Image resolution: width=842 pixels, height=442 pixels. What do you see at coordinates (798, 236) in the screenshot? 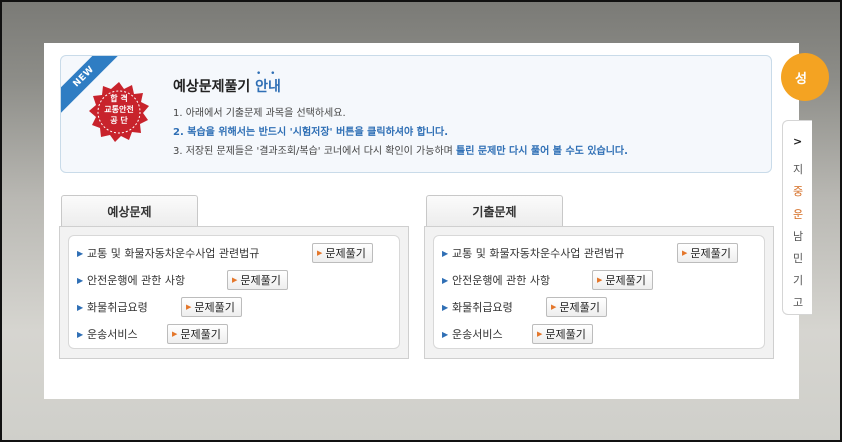
I see `side-menu-item: 남` at bounding box center [798, 236].